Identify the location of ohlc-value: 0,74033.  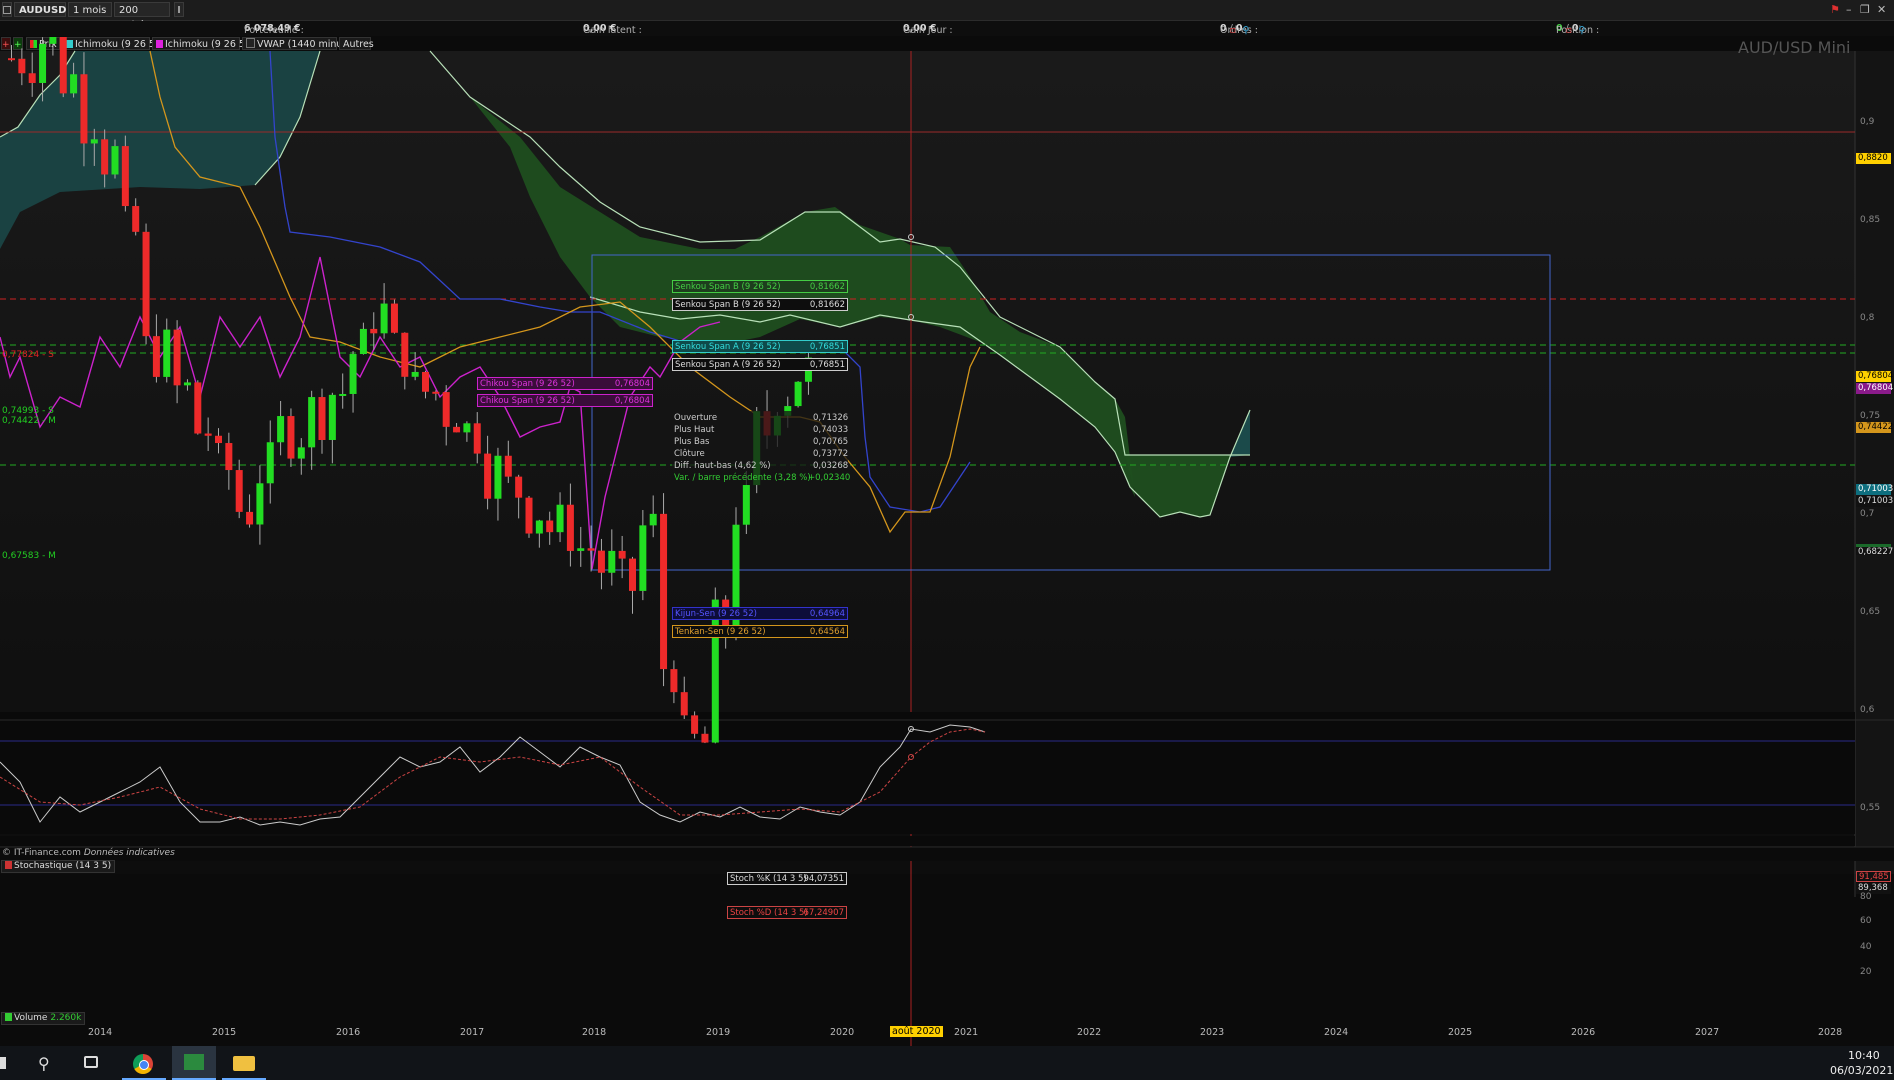
(831, 430).